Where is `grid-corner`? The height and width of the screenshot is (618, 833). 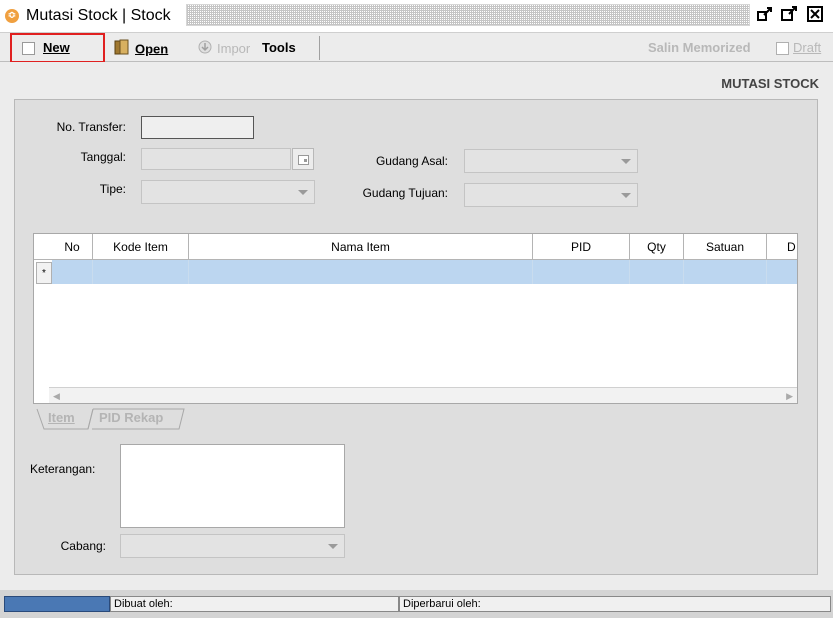
grid-corner is located at coordinates (43, 247).